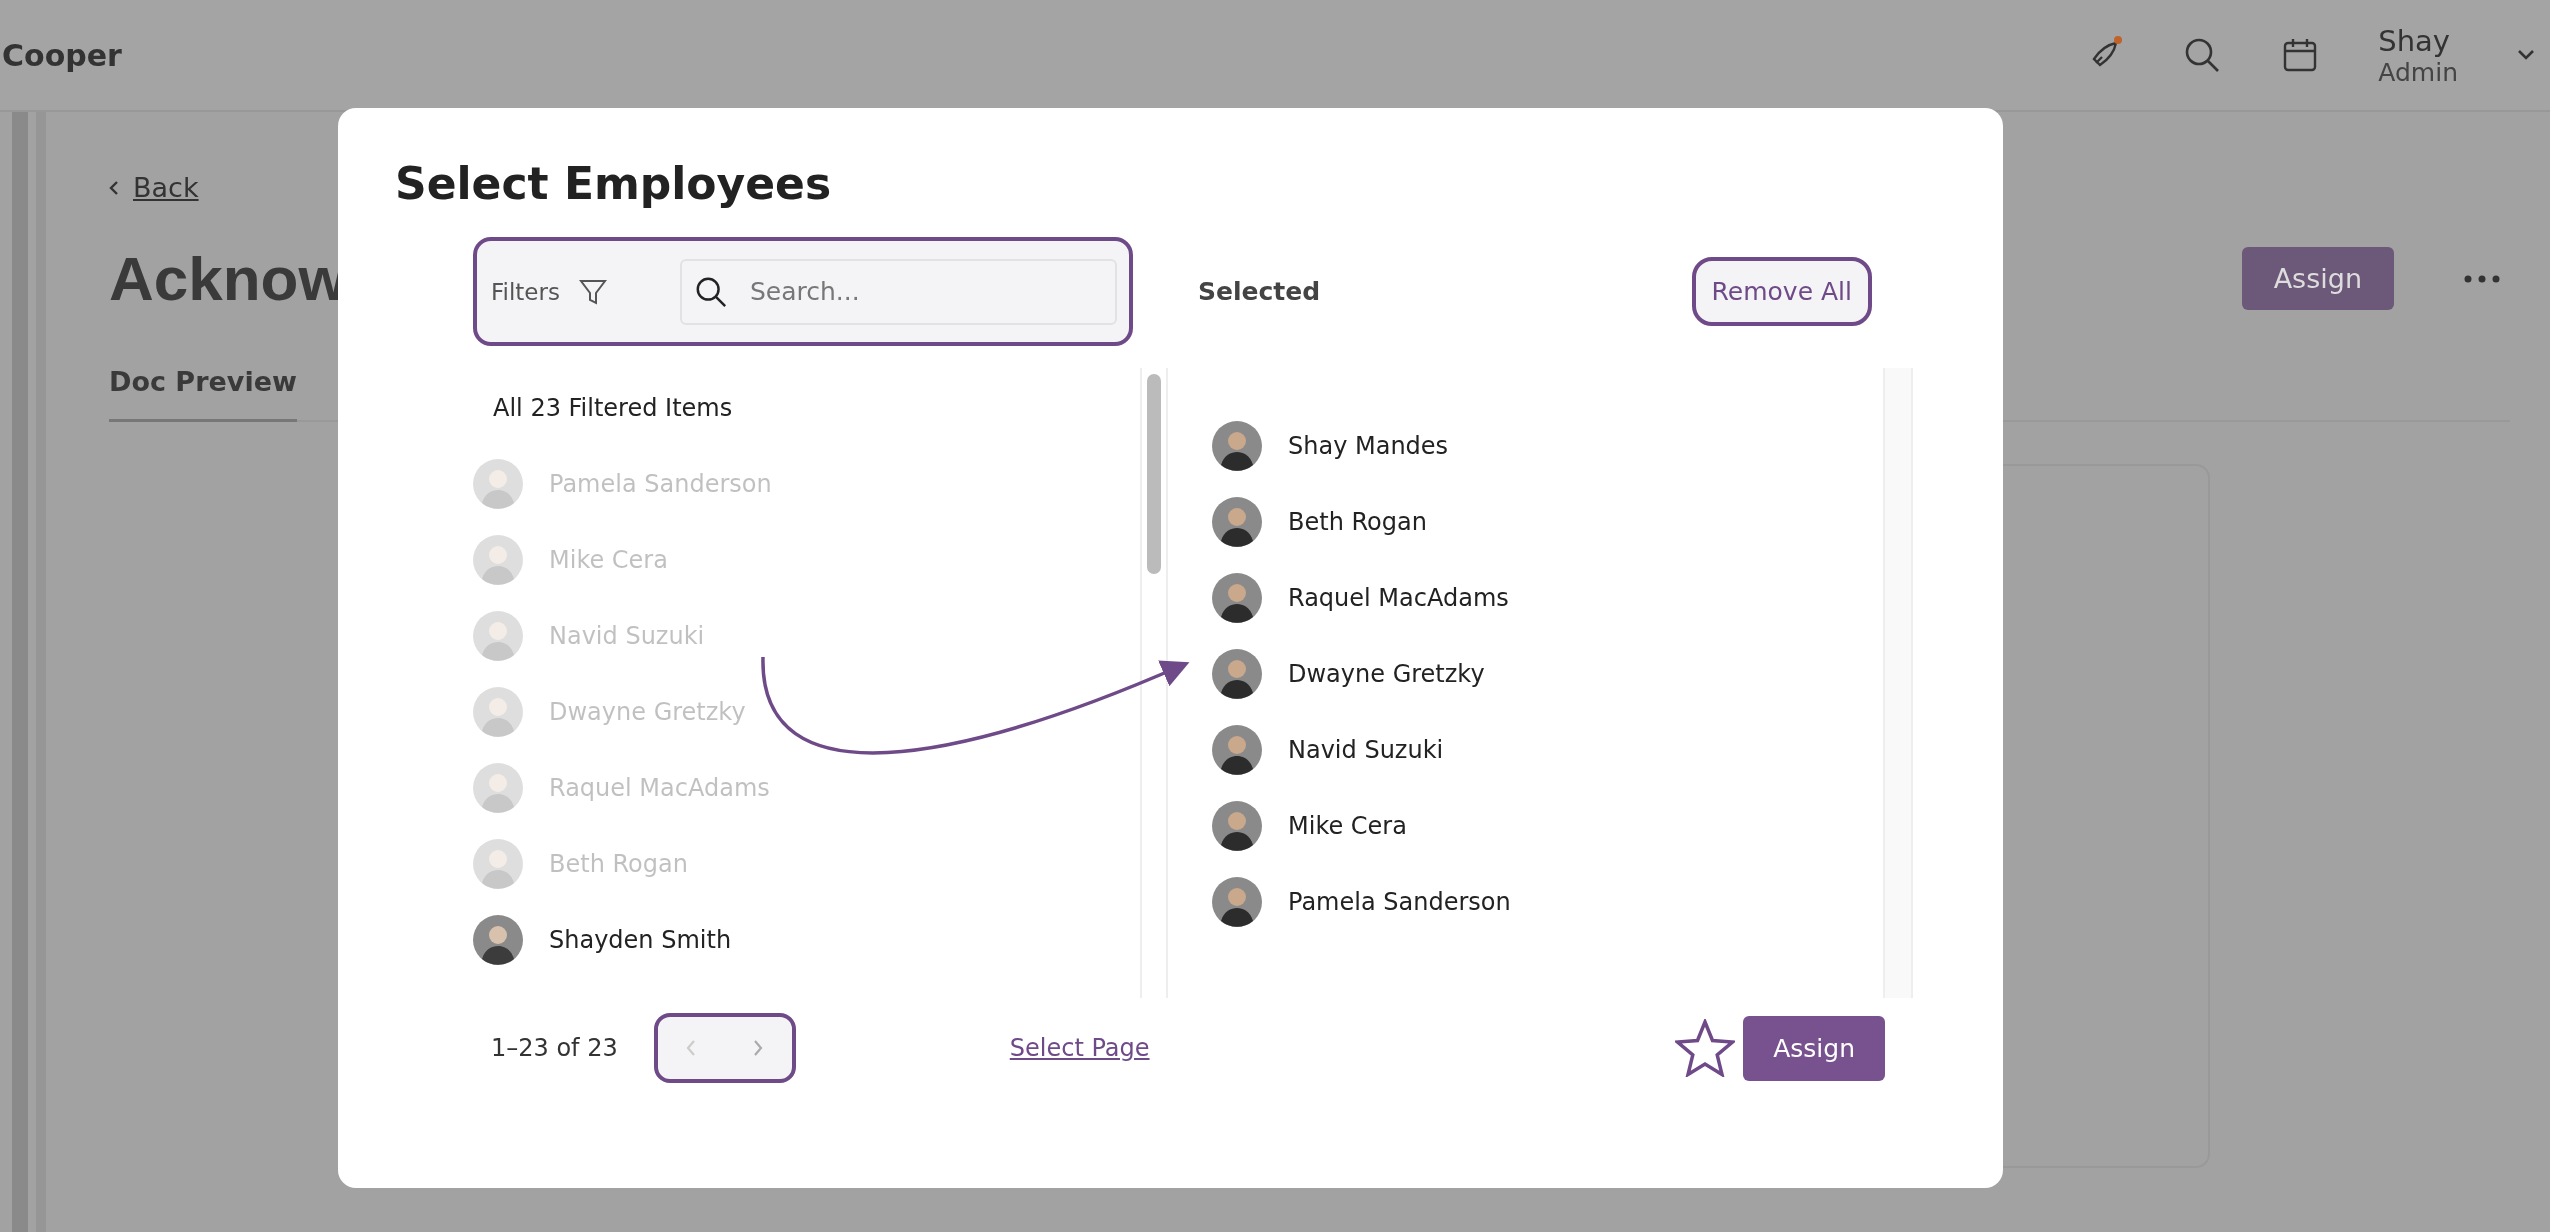  Describe the element at coordinates (114, 187) in the screenshot. I see `chevron-left-icon` at that location.